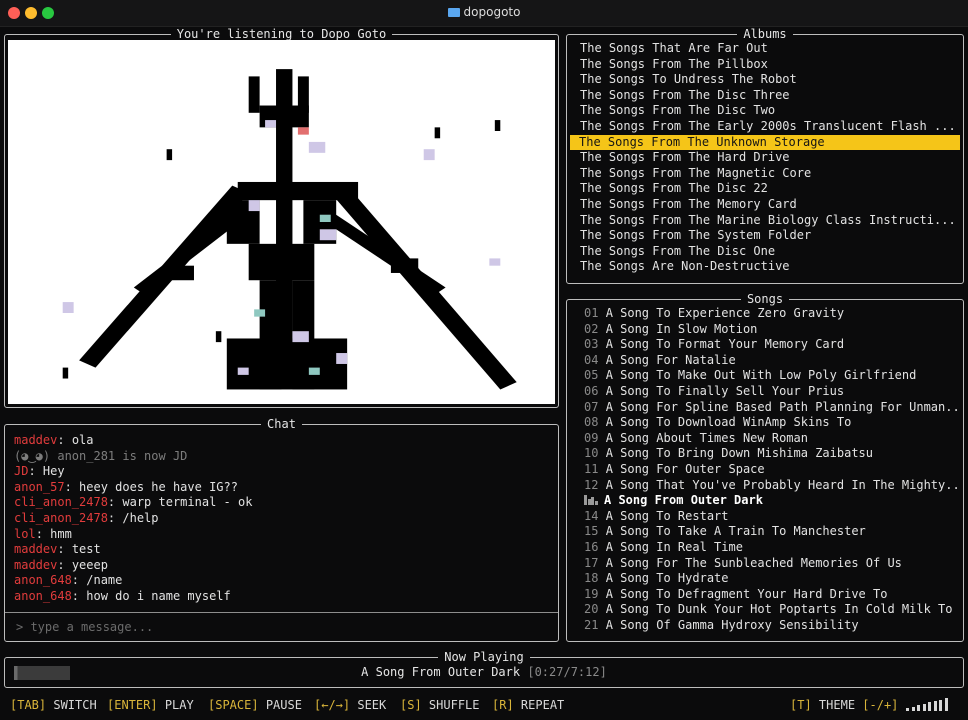 The height and width of the screenshot is (720, 968). I want to click on song-title: A Song To Finally Sell Your Prius, so click(725, 390).